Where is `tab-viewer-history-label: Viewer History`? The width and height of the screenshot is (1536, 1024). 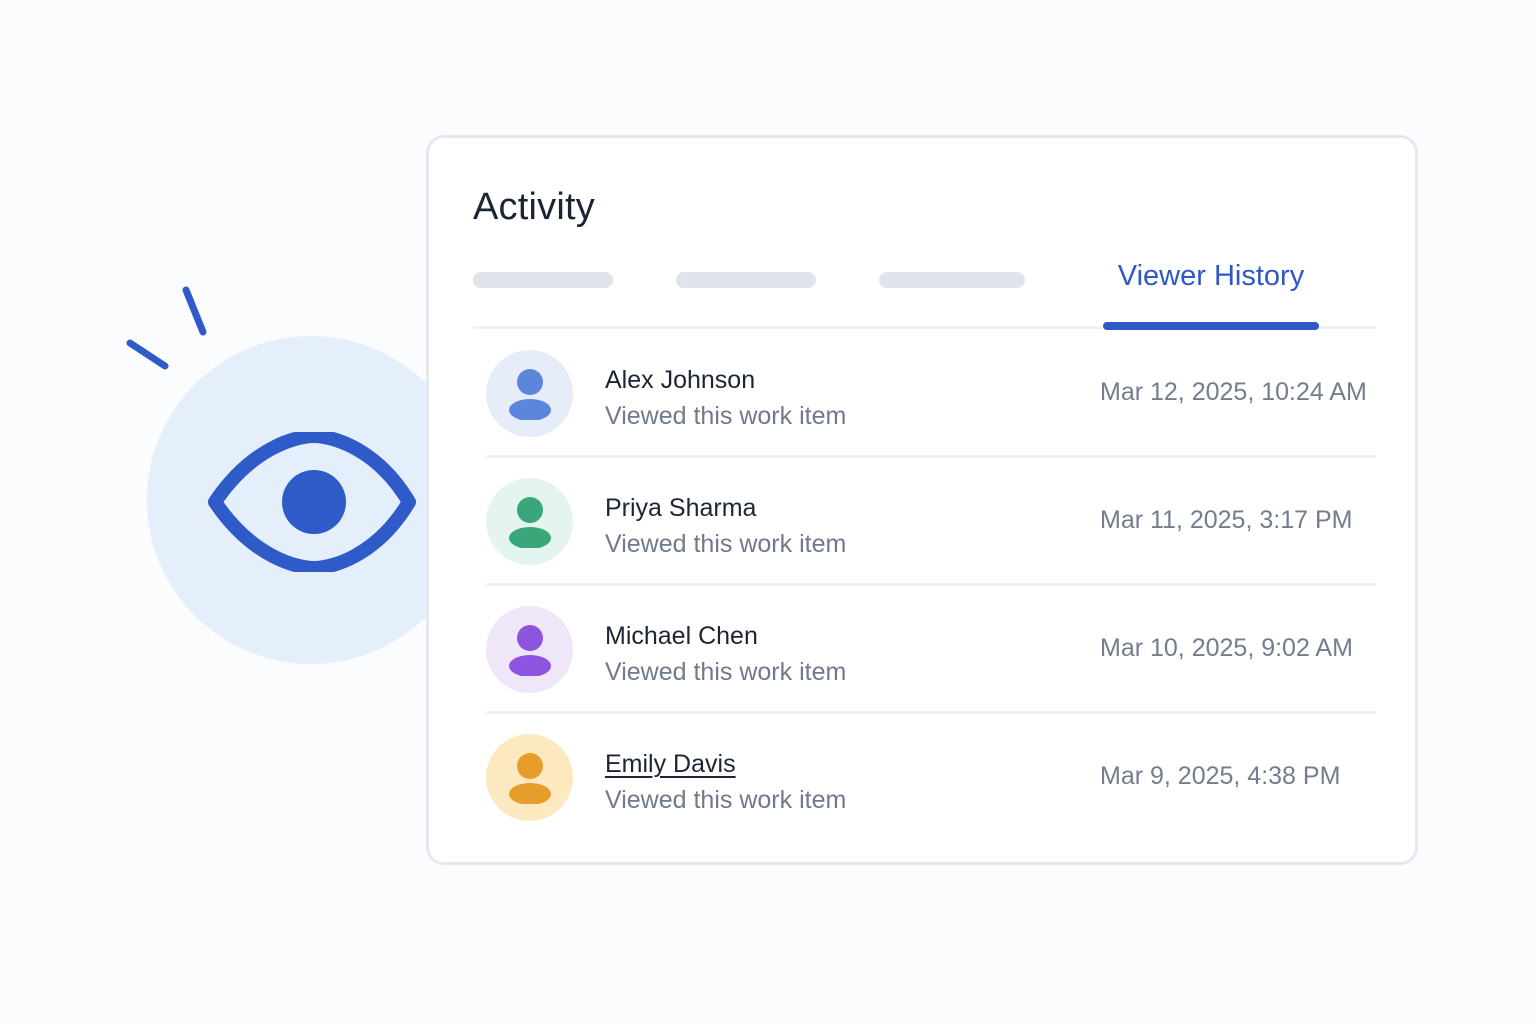
tab-viewer-history-label: Viewer History is located at coordinates (1211, 276).